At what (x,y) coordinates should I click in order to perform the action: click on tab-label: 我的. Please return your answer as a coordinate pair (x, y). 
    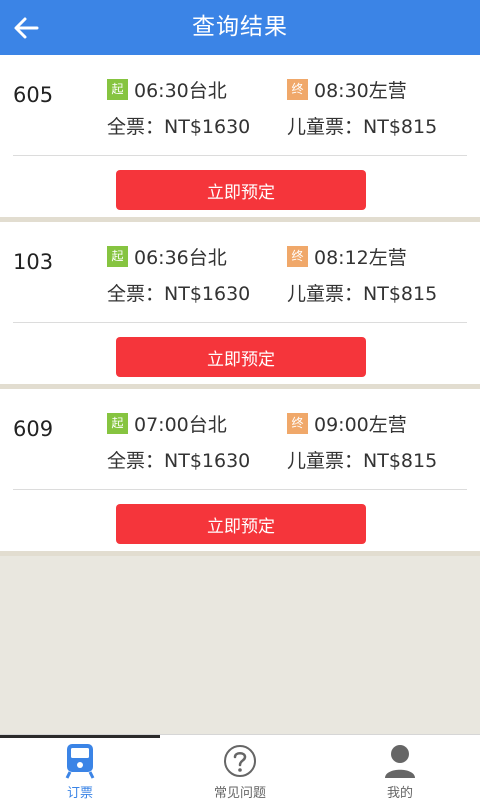
    Looking at the image, I should click on (399, 793).